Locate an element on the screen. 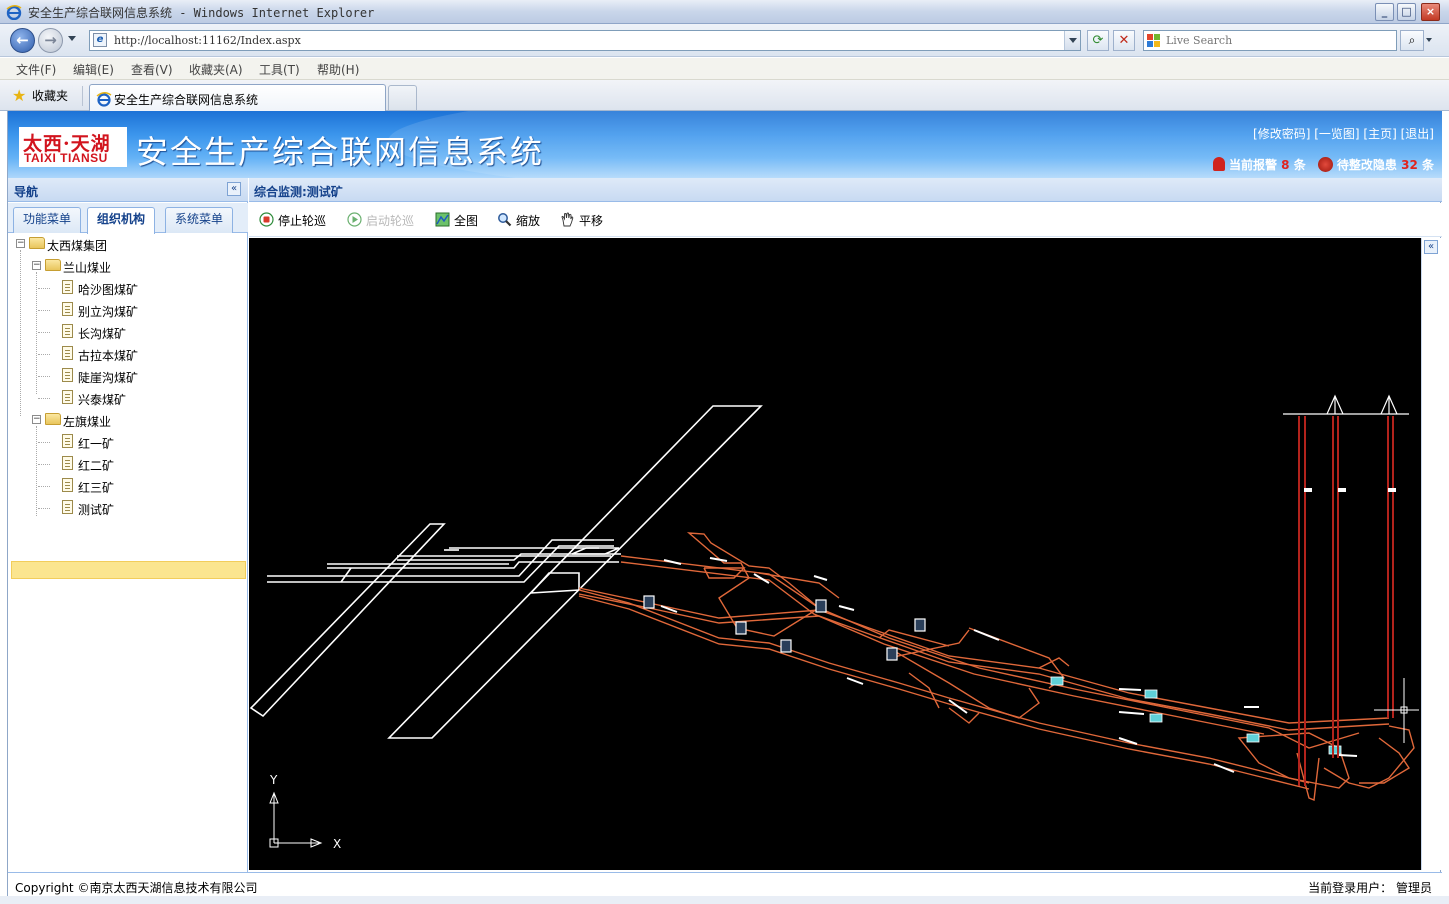 This screenshot has width=1449, height=904. menu-file: 文件(F) is located at coordinates (36, 69).